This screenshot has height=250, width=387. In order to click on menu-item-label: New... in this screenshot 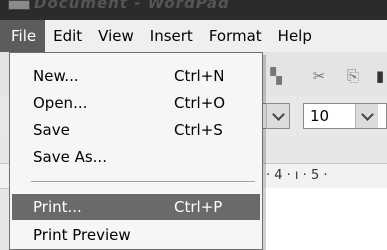, I will do `click(56, 76)`.